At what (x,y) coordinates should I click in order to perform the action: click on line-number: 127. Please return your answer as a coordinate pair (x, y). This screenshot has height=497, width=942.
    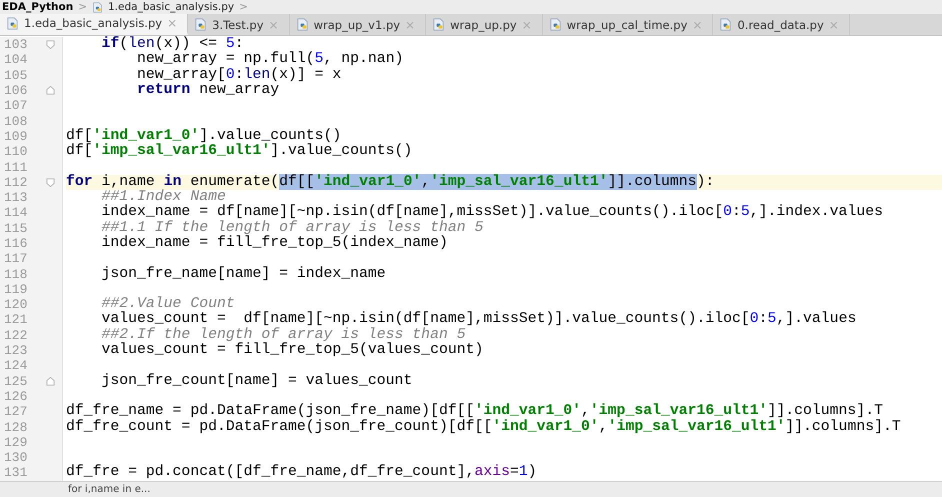
    Looking at the image, I should click on (15, 412).